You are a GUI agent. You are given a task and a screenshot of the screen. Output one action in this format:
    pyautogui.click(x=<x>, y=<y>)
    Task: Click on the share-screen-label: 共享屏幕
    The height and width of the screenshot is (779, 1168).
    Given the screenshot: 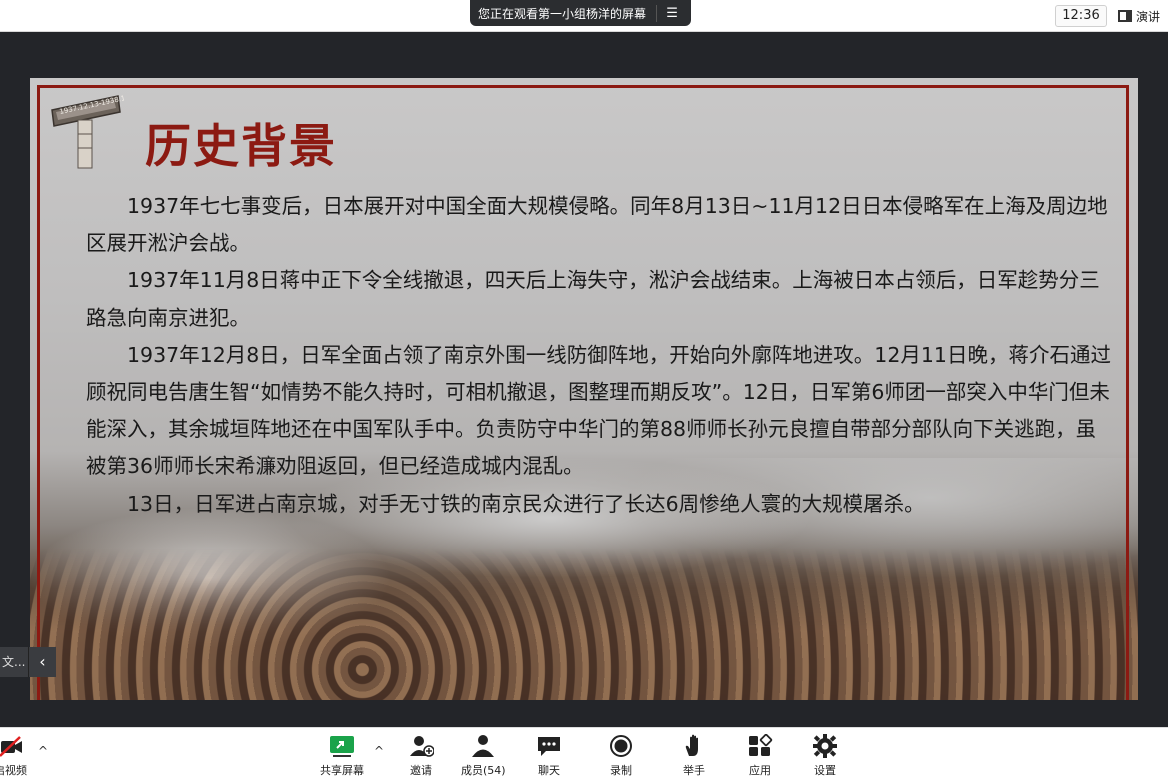 What is the action you would take?
    pyautogui.click(x=342, y=770)
    